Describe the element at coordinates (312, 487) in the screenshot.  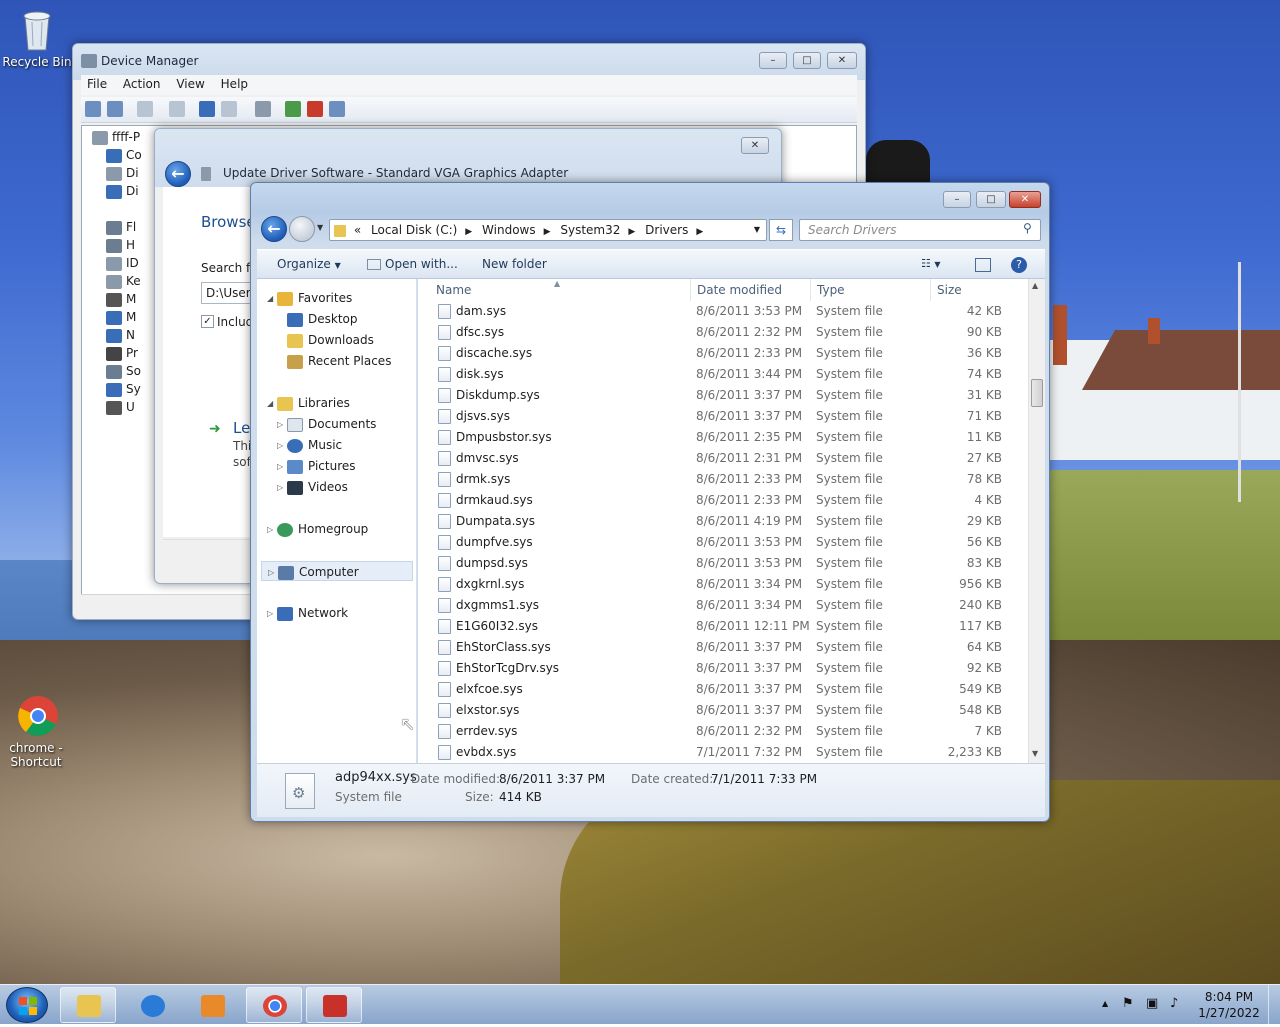
I see `nav-videos: ▷ Videos` at that location.